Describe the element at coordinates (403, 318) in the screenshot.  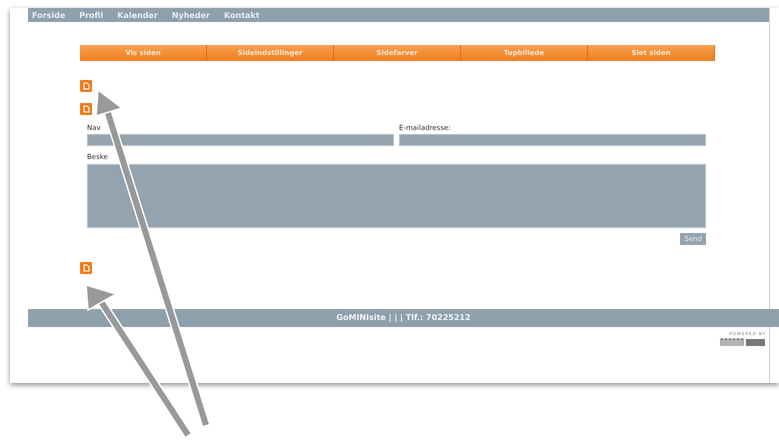
I see `footer-text: GoMINIsite | | | Tlf.: 70225212` at that location.